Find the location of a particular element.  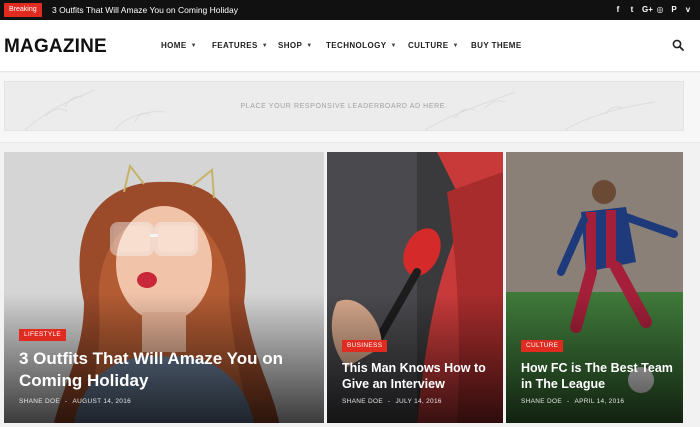

nav-item-features: FEATURES ▼ is located at coordinates (245, 45).